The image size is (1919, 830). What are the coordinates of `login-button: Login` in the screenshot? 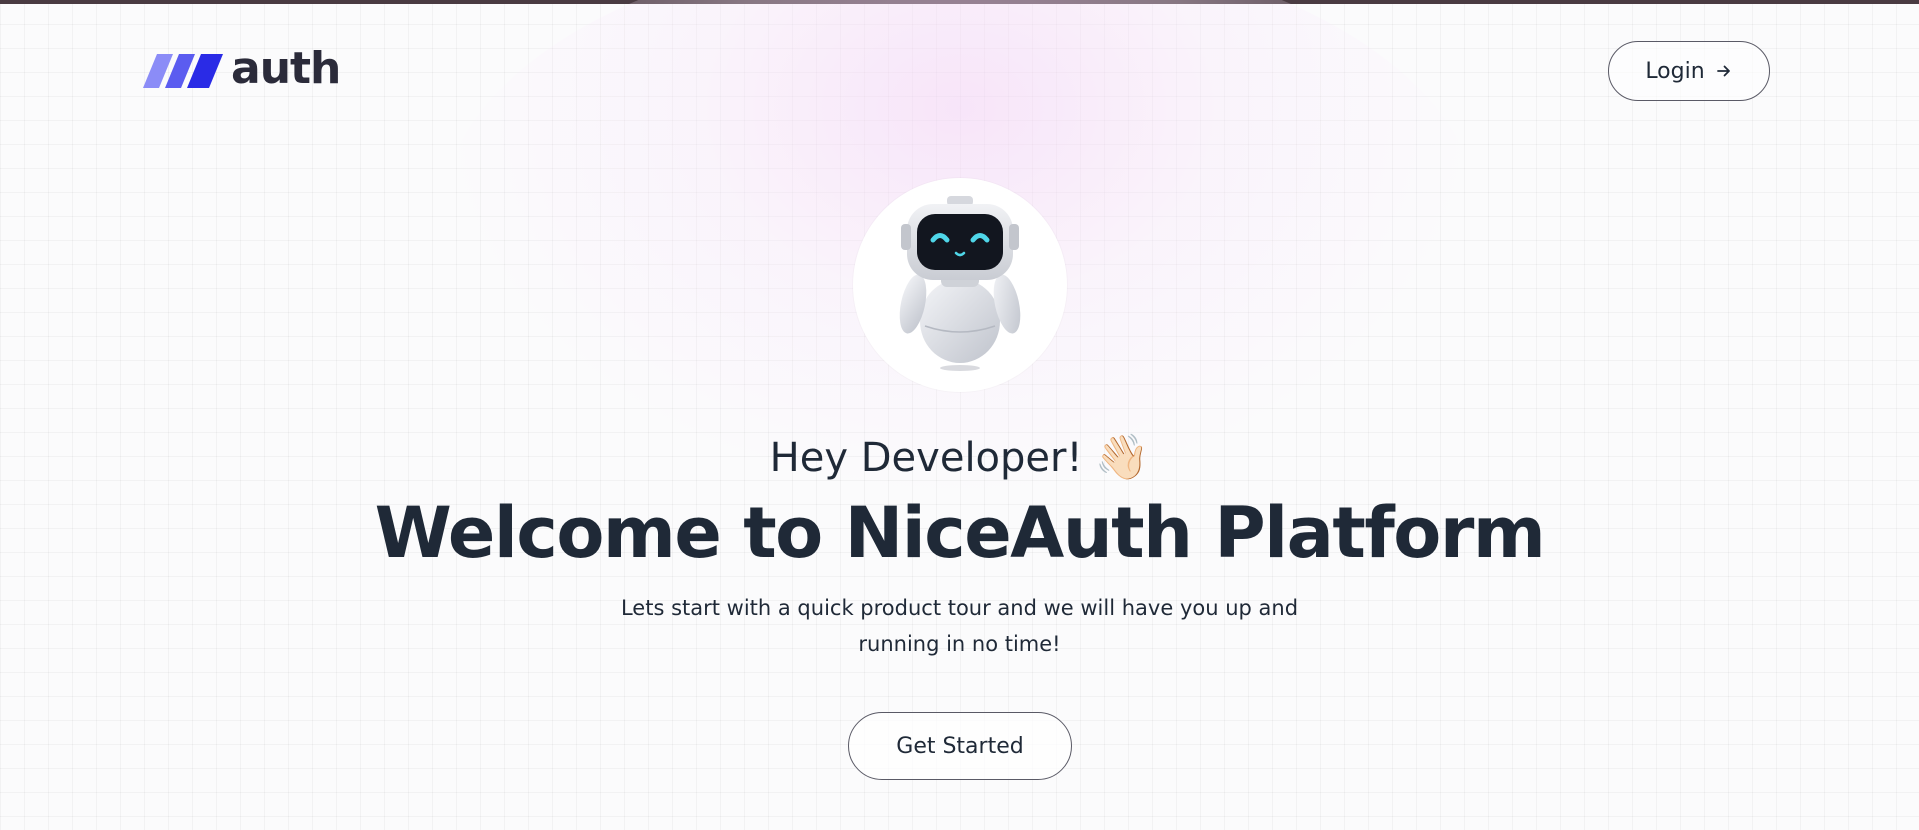 It's located at (1689, 71).